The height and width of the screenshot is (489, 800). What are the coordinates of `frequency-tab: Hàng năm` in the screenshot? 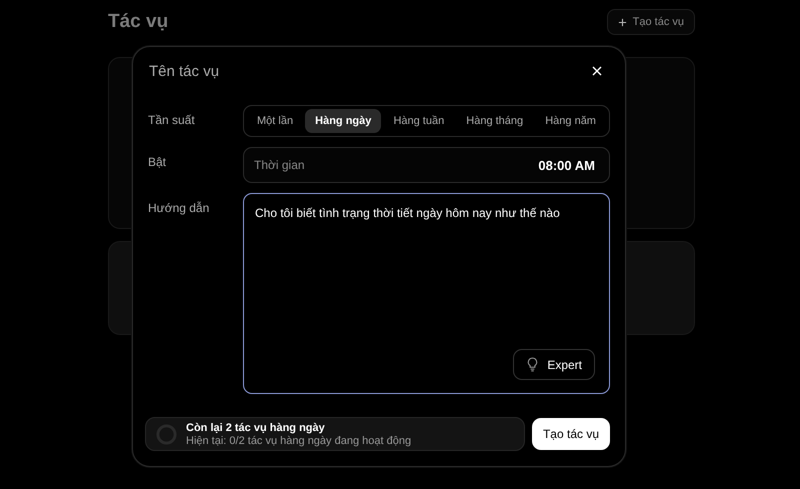 It's located at (570, 121).